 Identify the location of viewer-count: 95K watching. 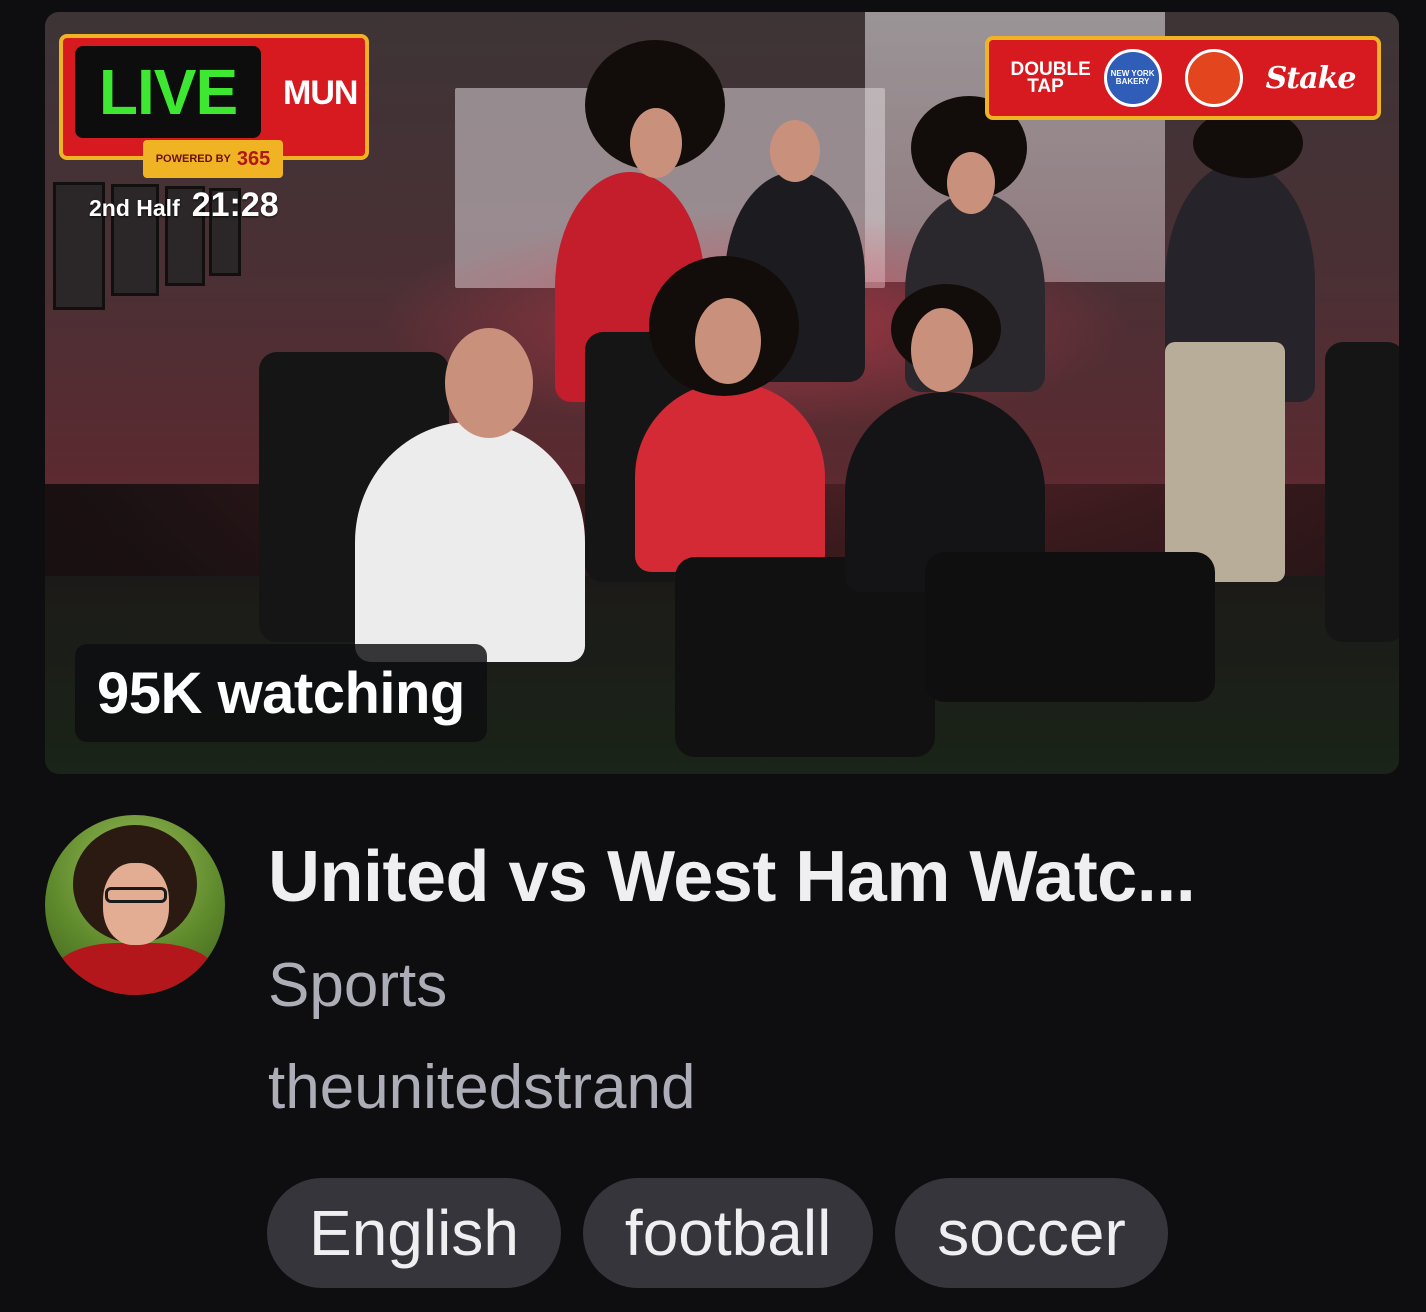
(281, 693).